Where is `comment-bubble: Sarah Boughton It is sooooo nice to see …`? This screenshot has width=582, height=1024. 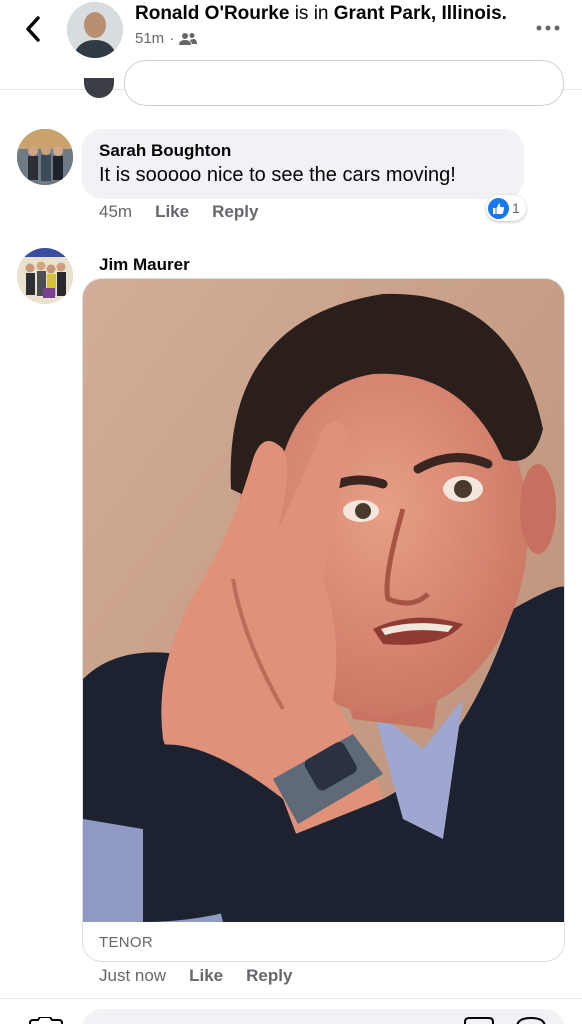 comment-bubble: Sarah Boughton It is sooooo nice to see … is located at coordinates (303, 164).